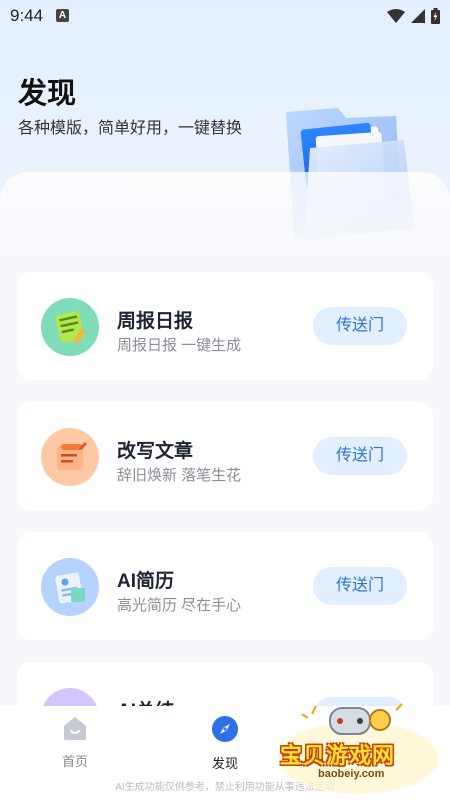 The height and width of the screenshot is (800, 450). Describe the element at coordinates (146, 581) in the screenshot. I see `card-title: AI简历` at that location.